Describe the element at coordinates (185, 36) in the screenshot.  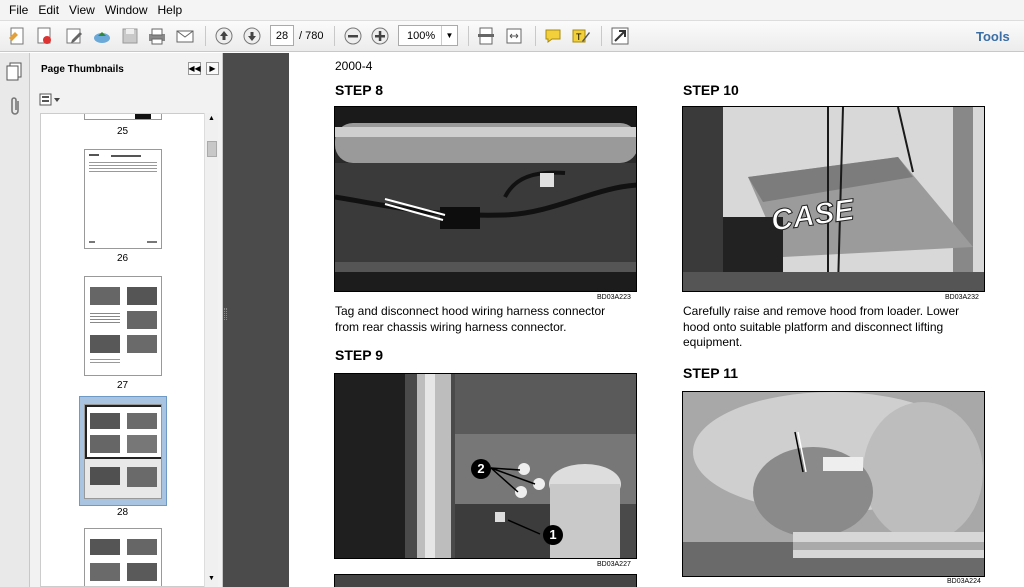
I see `email-icon` at that location.